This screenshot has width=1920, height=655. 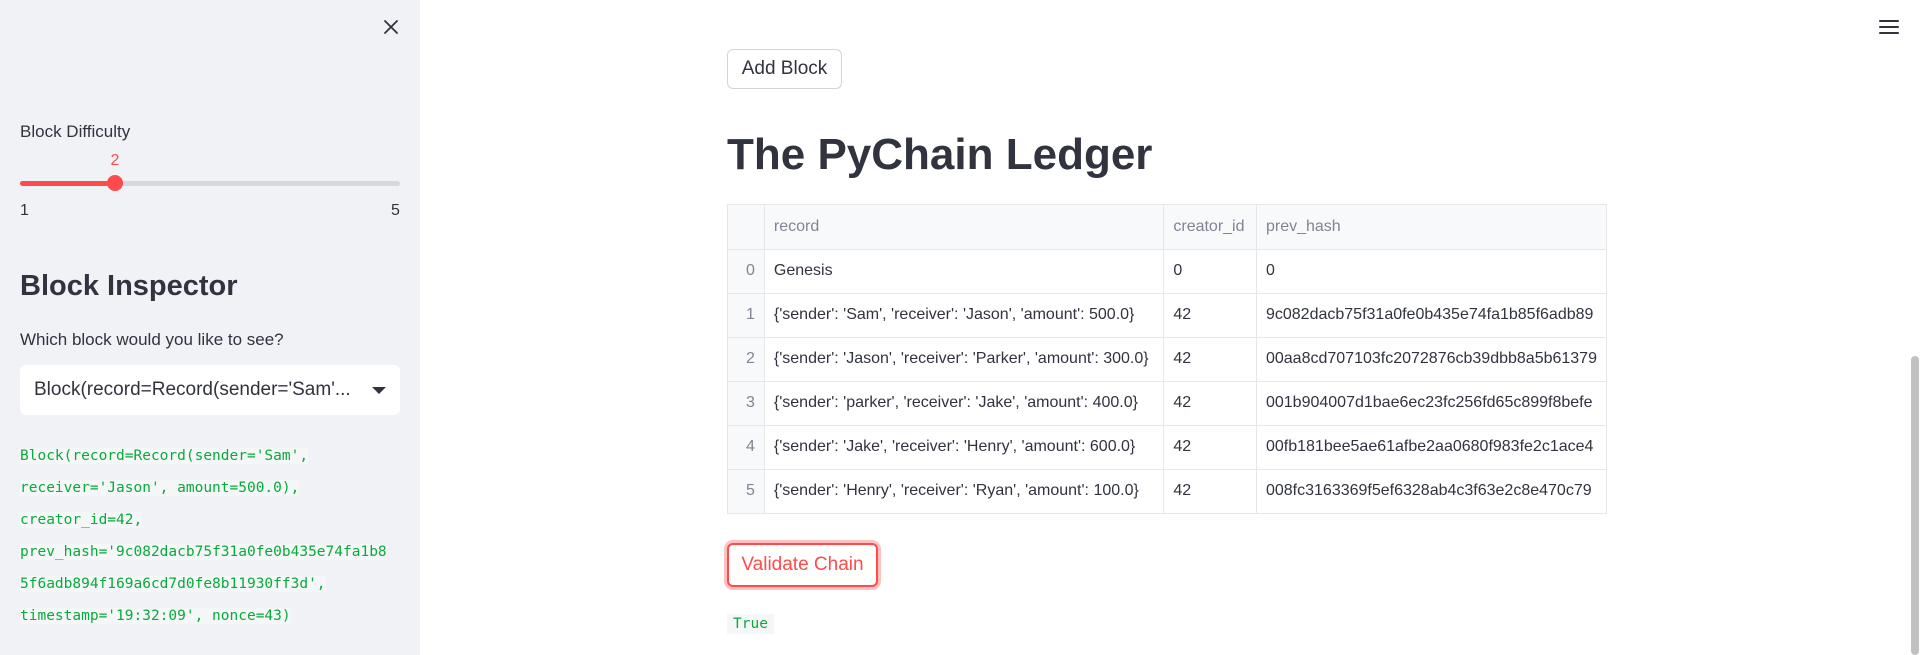 What do you see at coordinates (395, 210) in the screenshot?
I see `slider-max-label: 5` at bounding box center [395, 210].